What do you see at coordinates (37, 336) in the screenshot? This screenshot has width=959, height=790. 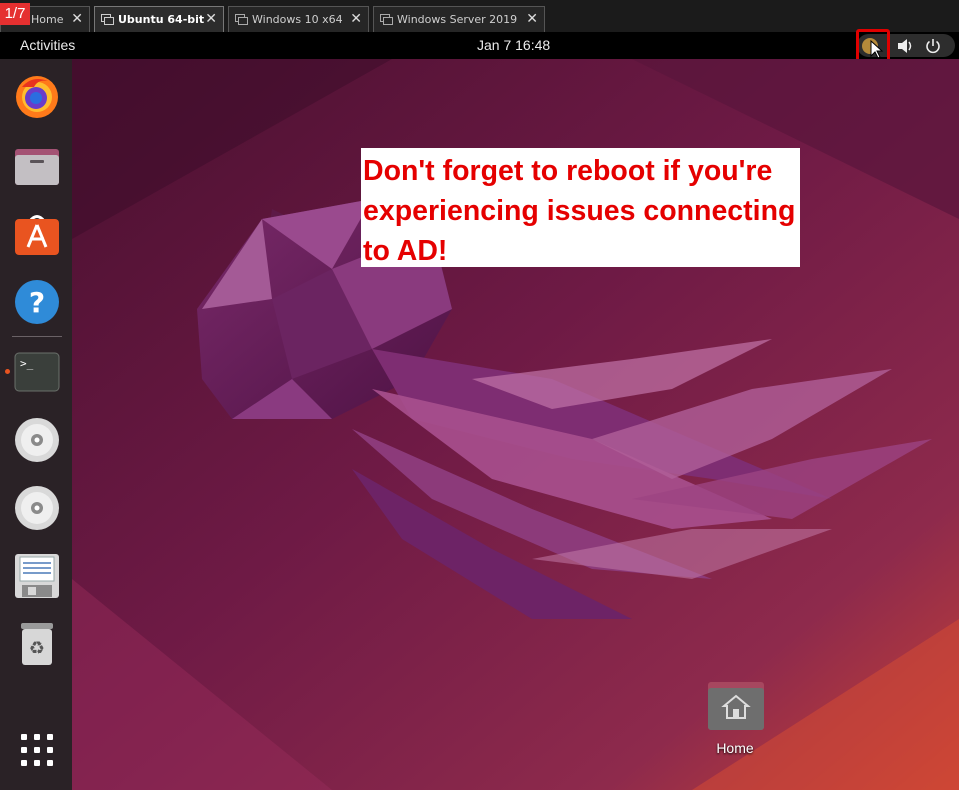 I see `dock-separator` at bounding box center [37, 336].